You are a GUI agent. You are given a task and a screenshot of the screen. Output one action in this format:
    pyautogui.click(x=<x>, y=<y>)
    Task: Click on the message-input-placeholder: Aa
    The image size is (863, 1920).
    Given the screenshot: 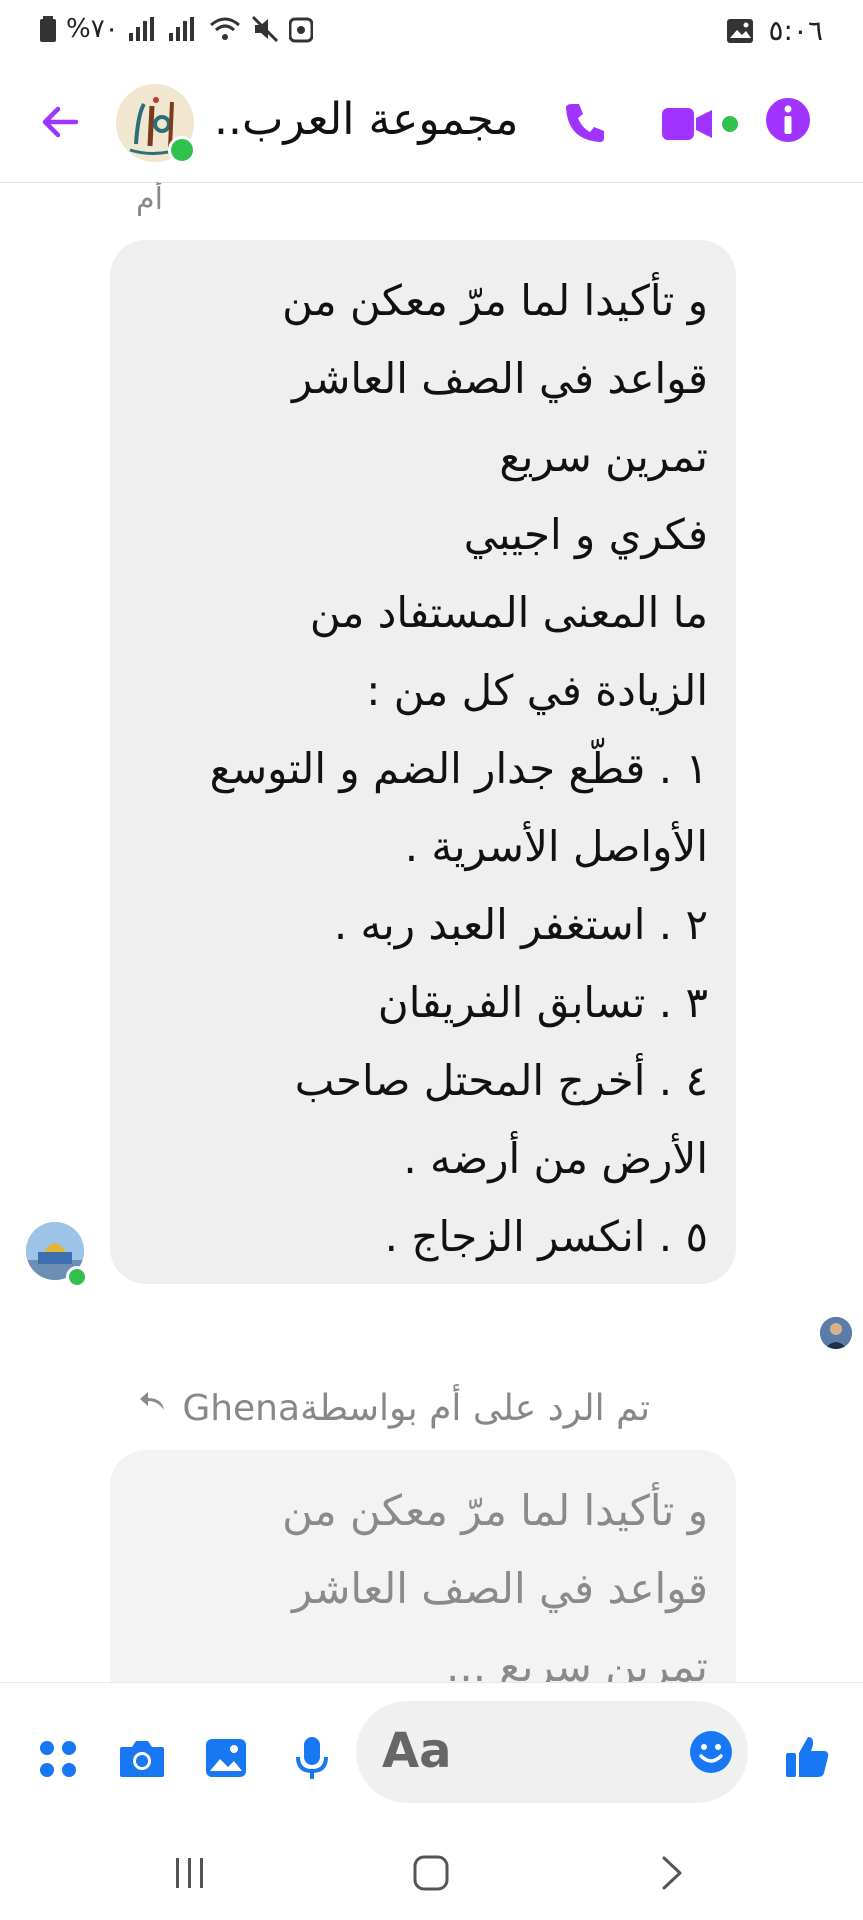 What is the action you would take?
    pyautogui.click(x=417, y=1751)
    